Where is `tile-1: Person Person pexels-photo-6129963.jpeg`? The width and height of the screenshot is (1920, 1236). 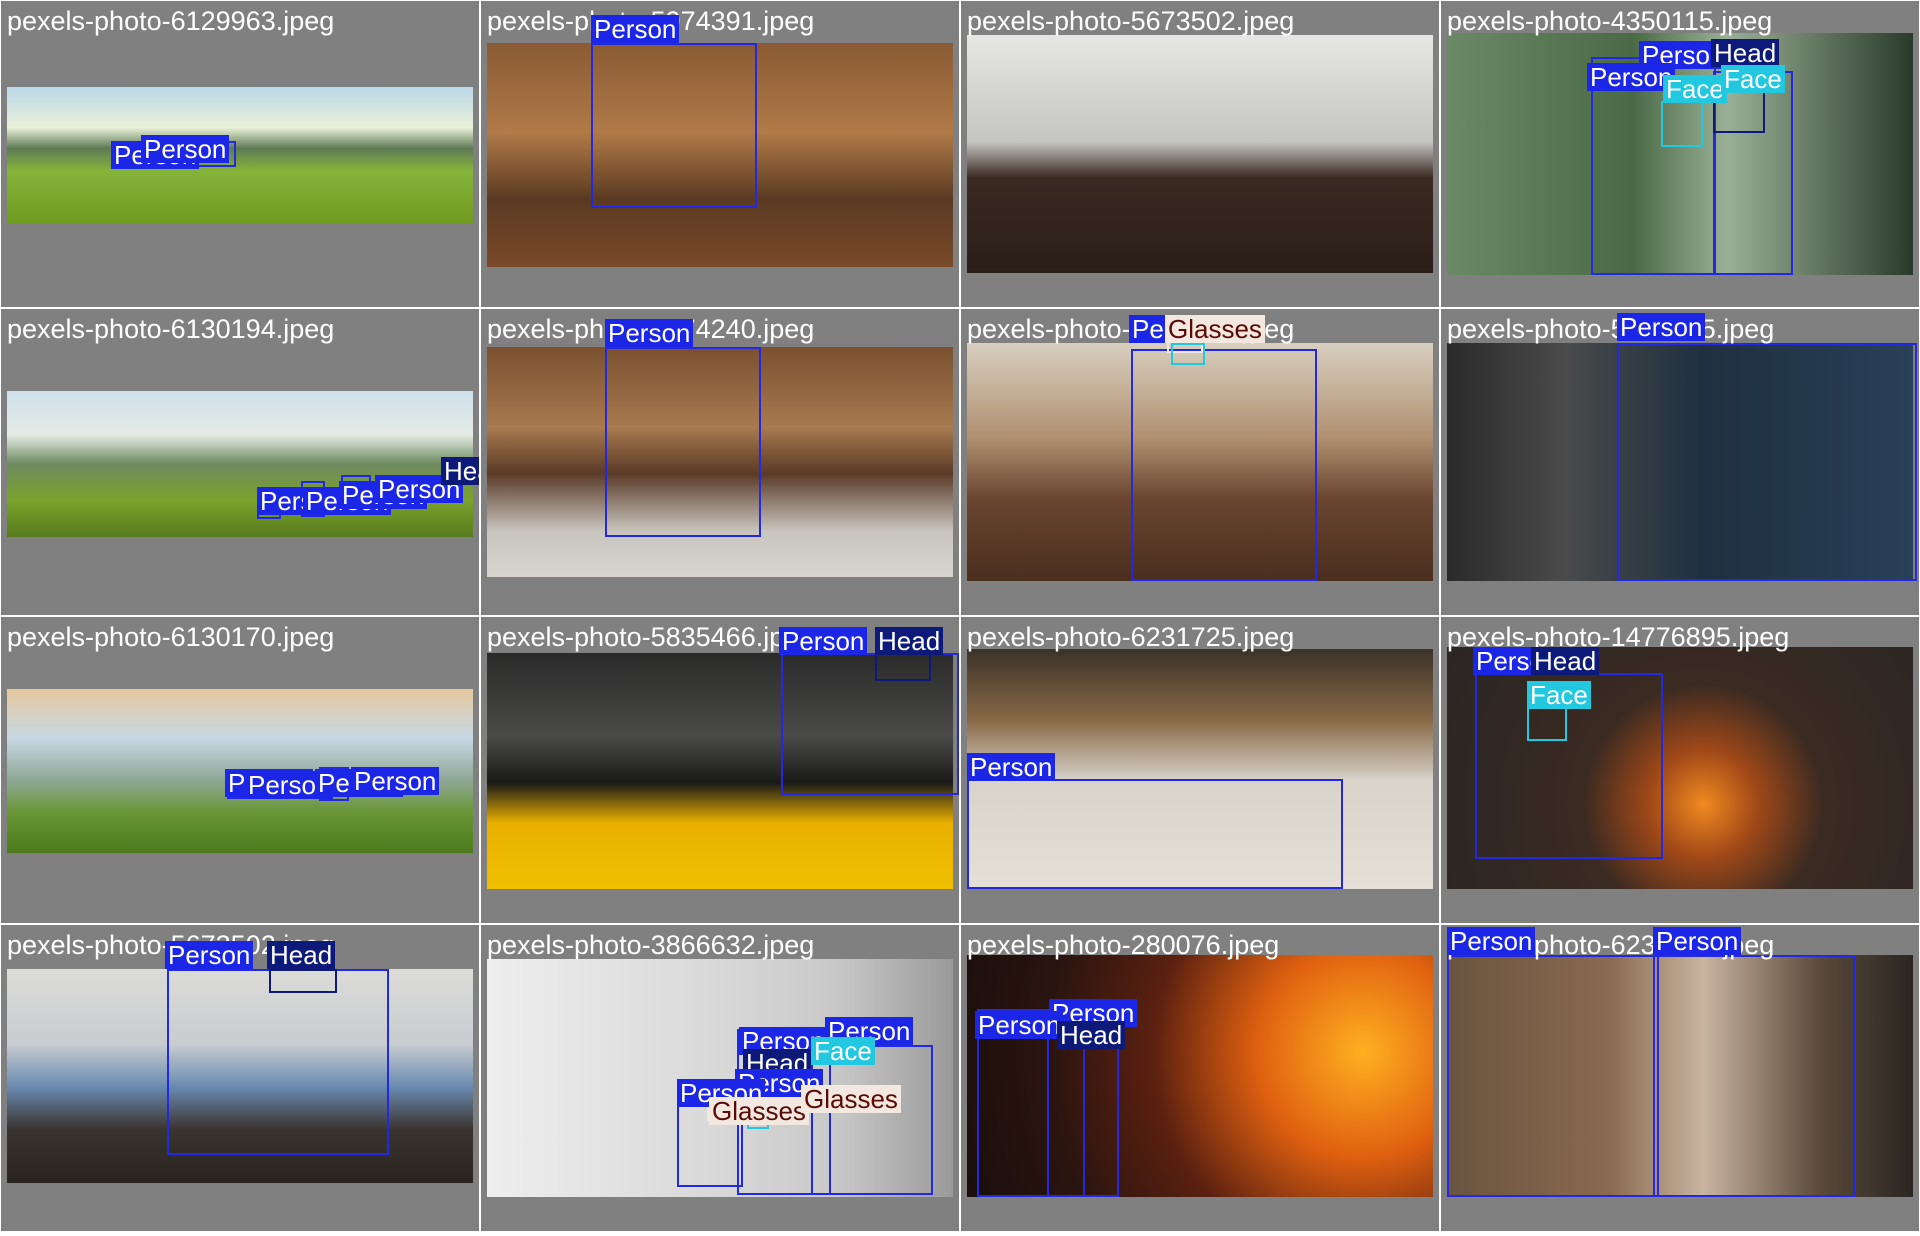
tile-1: Person Person pexels-photo-6129963.jpeg is located at coordinates (240, 154).